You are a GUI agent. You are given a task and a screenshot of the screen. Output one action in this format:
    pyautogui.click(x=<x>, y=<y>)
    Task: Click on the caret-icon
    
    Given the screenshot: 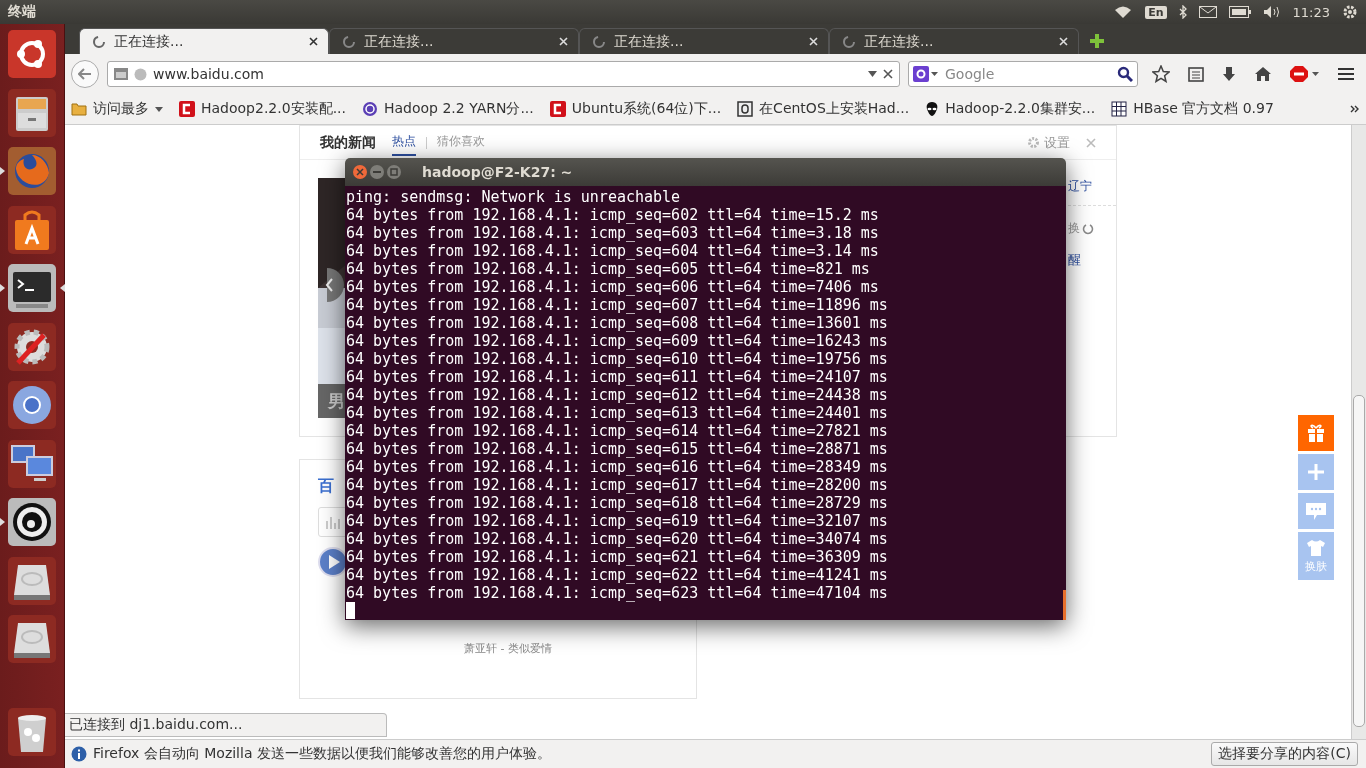 What is the action you would take?
    pyautogui.click(x=159, y=109)
    